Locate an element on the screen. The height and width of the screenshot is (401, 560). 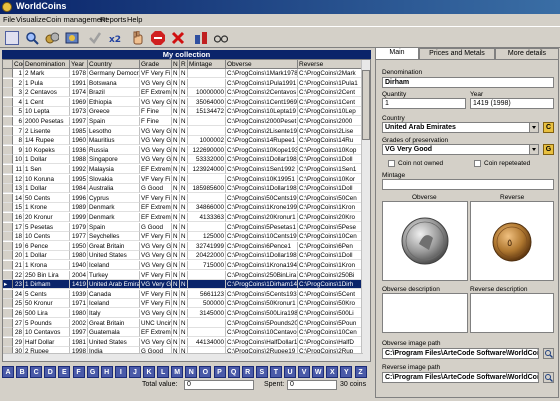
tab-more-details: More details is located at coordinates (527, 53).